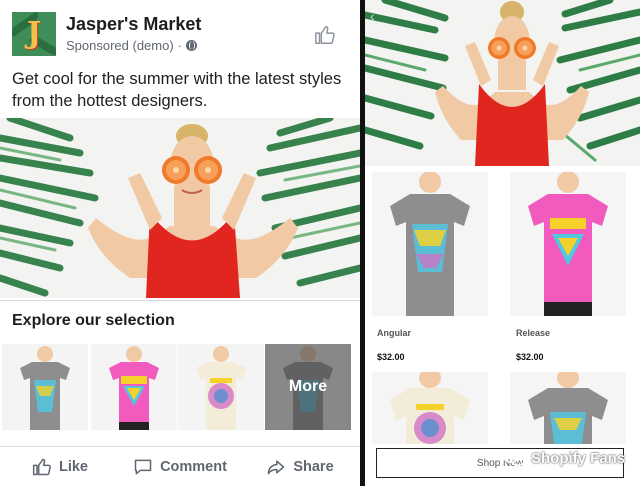 The height and width of the screenshot is (486, 640). Describe the element at coordinates (313, 467) in the screenshot. I see `share-label: Share` at that location.